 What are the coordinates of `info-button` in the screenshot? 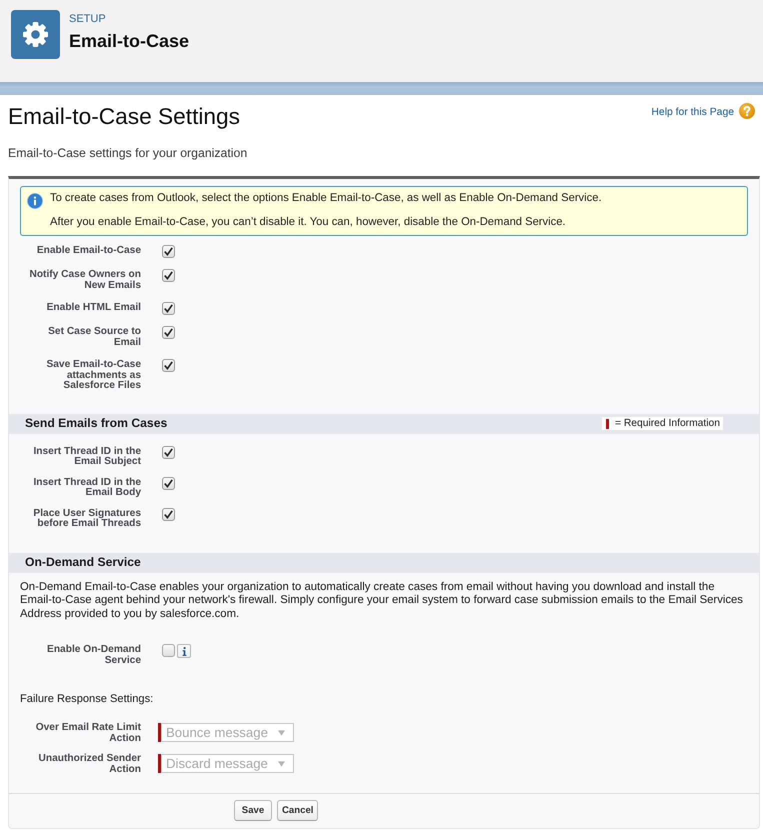 It's located at (184, 651).